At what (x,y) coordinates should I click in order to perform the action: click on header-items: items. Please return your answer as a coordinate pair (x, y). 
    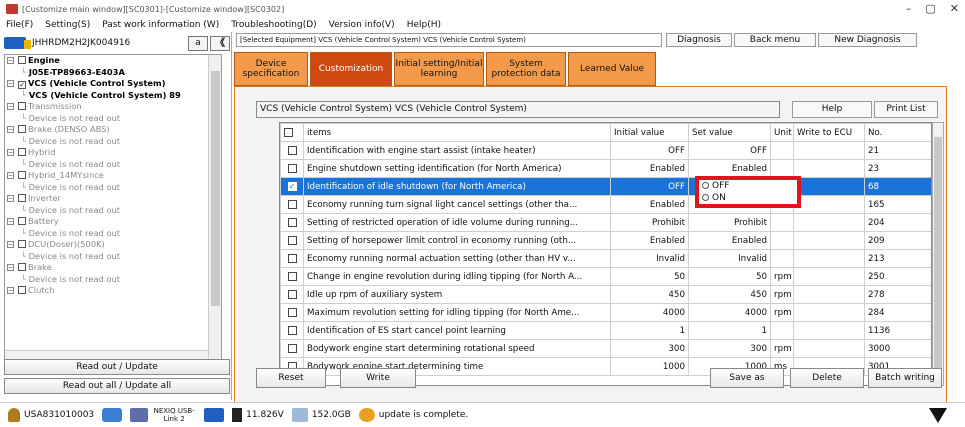
    Looking at the image, I should click on (457, 132).